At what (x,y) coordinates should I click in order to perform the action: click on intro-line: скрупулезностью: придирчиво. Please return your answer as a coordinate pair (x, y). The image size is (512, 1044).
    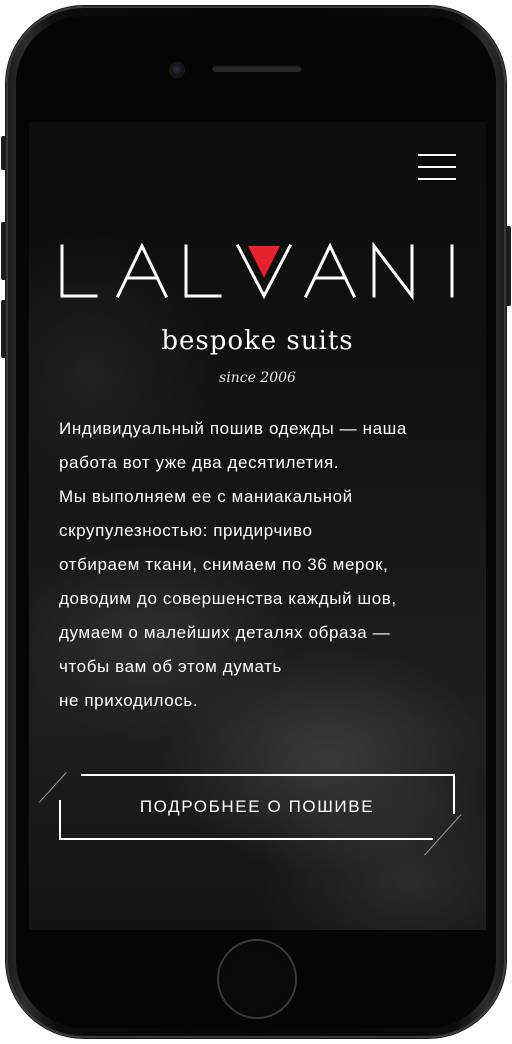
    Looking at the image, I should click on (186, 530).